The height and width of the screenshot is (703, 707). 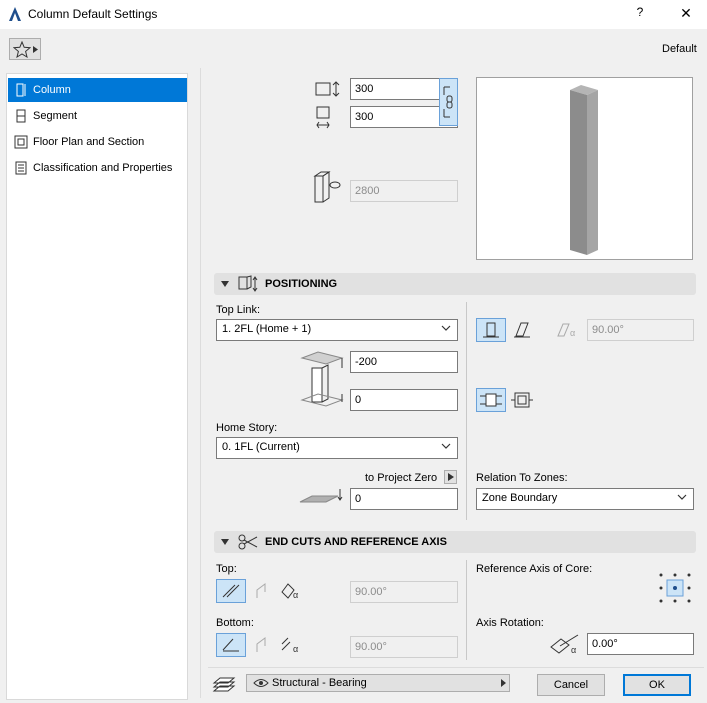 I want to click on vertical-column-toggle, so click(x=491, y=330).